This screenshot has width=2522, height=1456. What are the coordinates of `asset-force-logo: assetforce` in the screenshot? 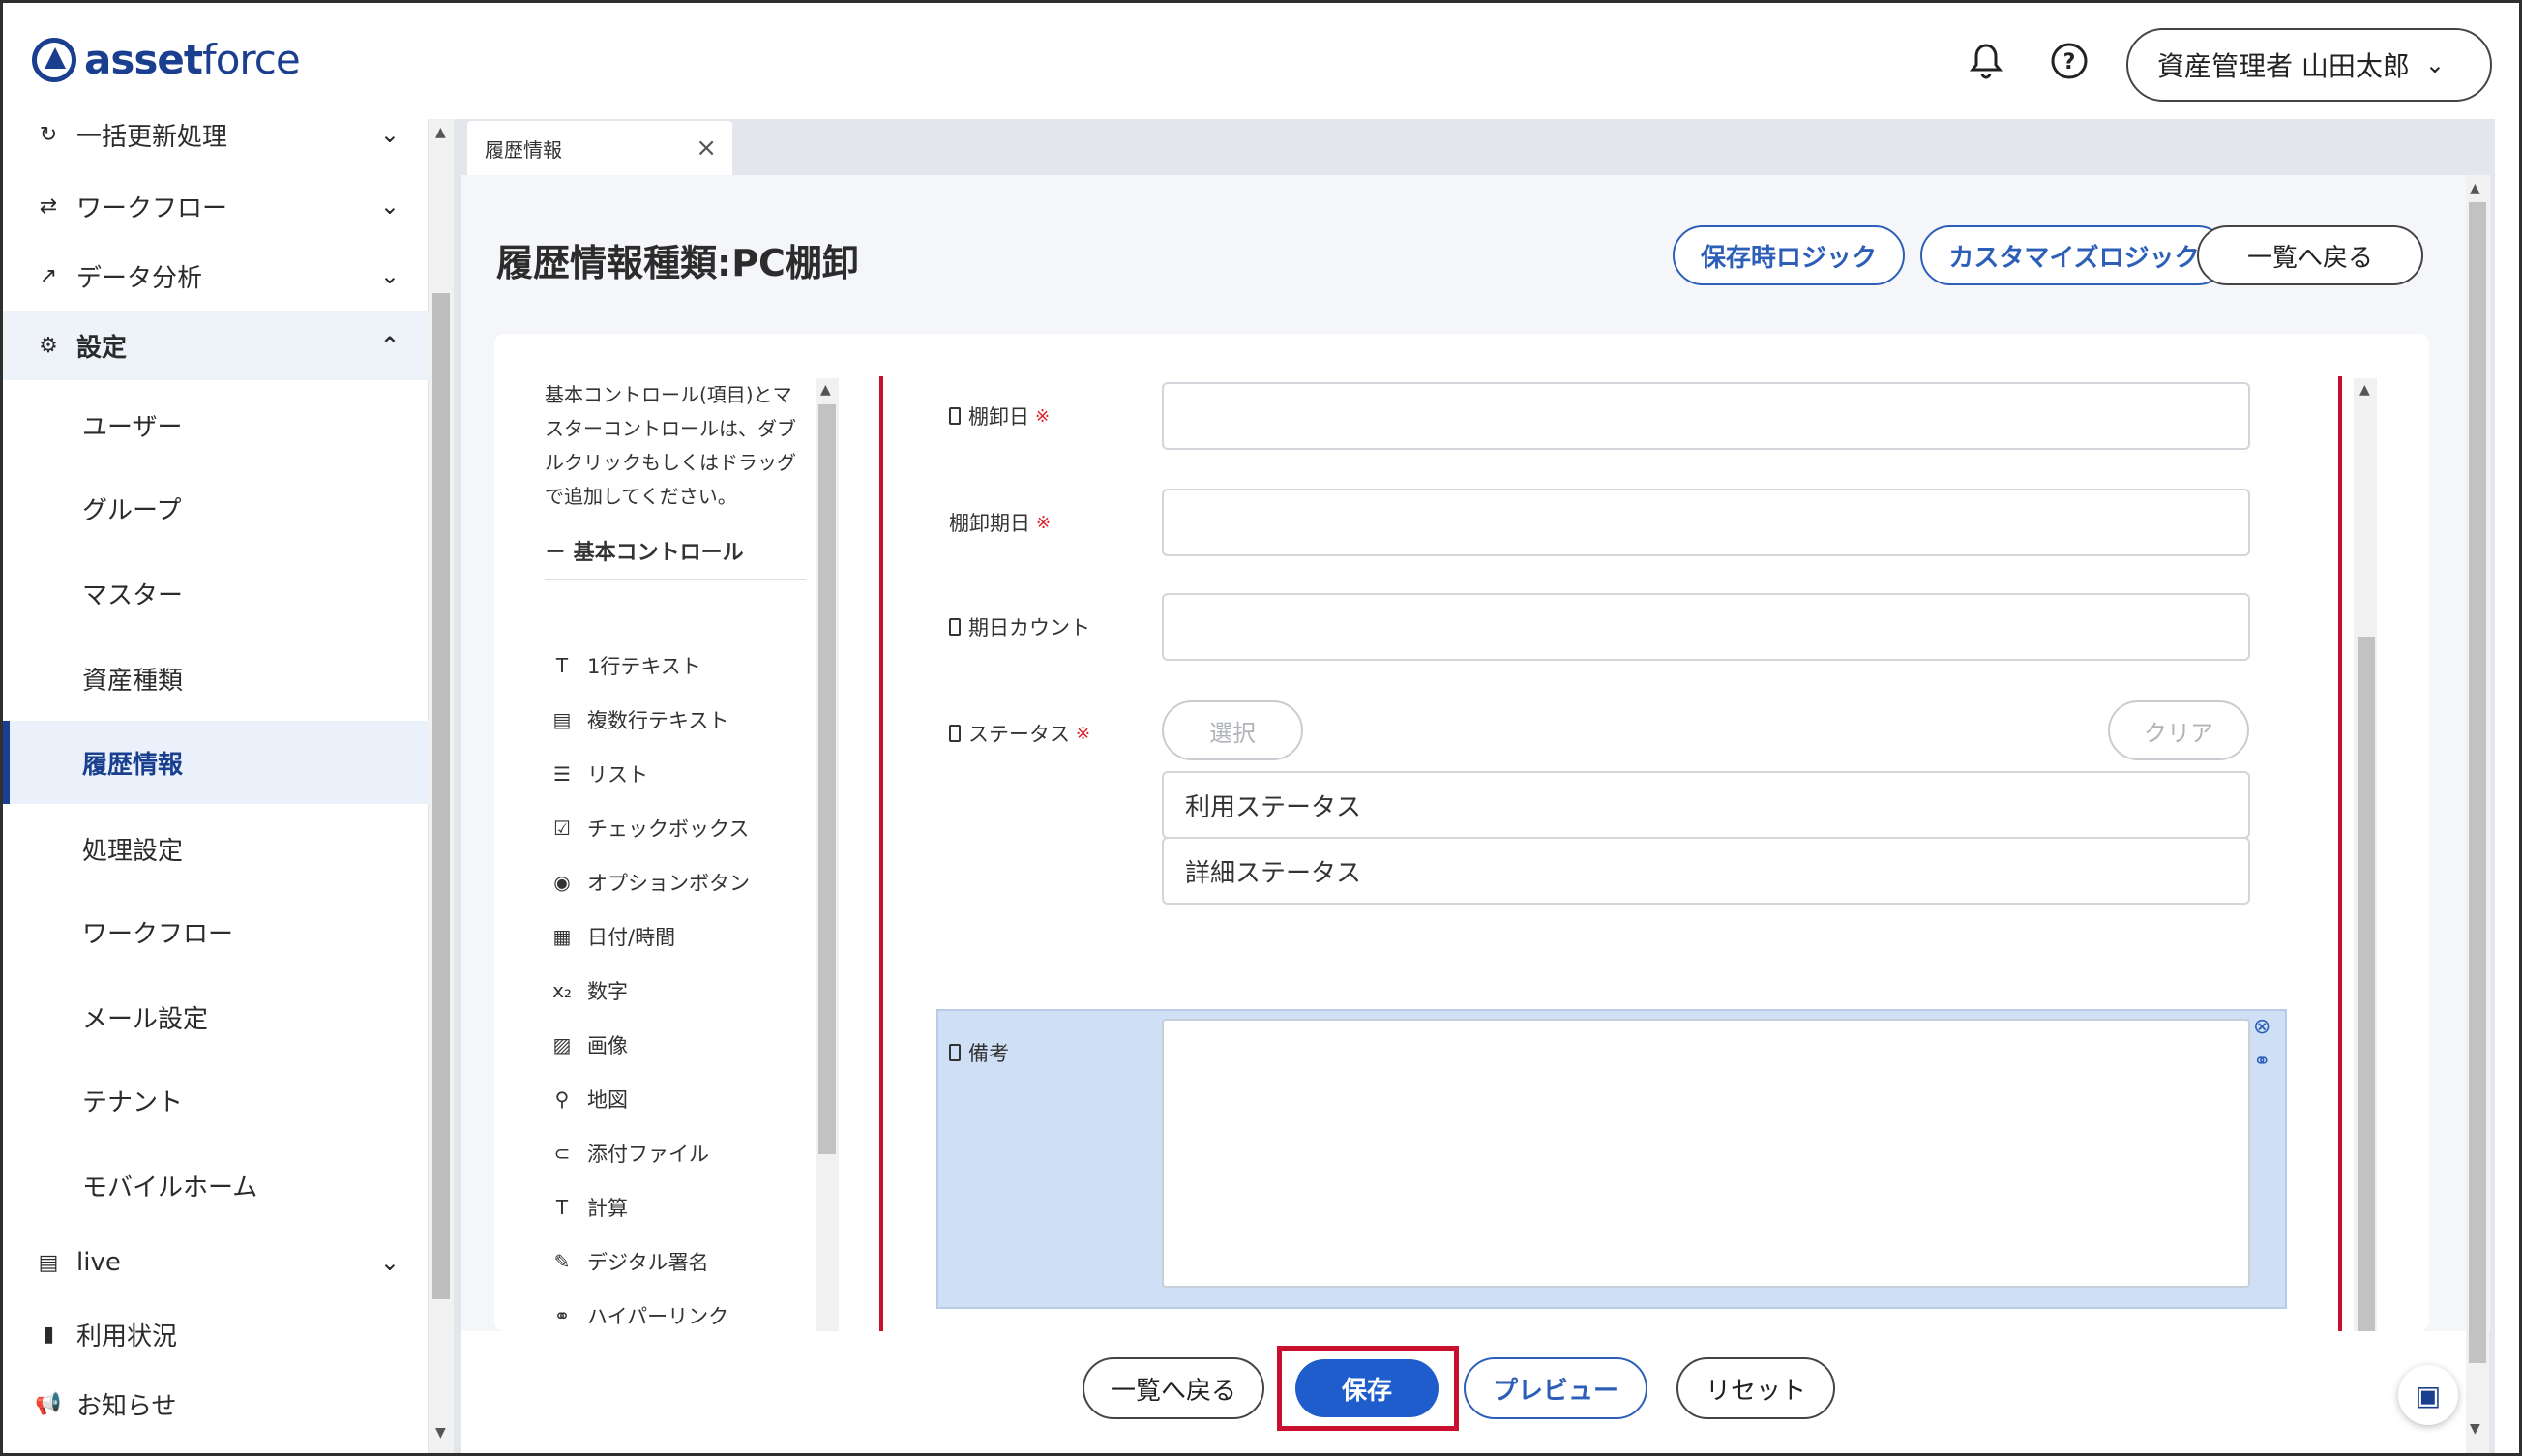 It's located at (167, 60).